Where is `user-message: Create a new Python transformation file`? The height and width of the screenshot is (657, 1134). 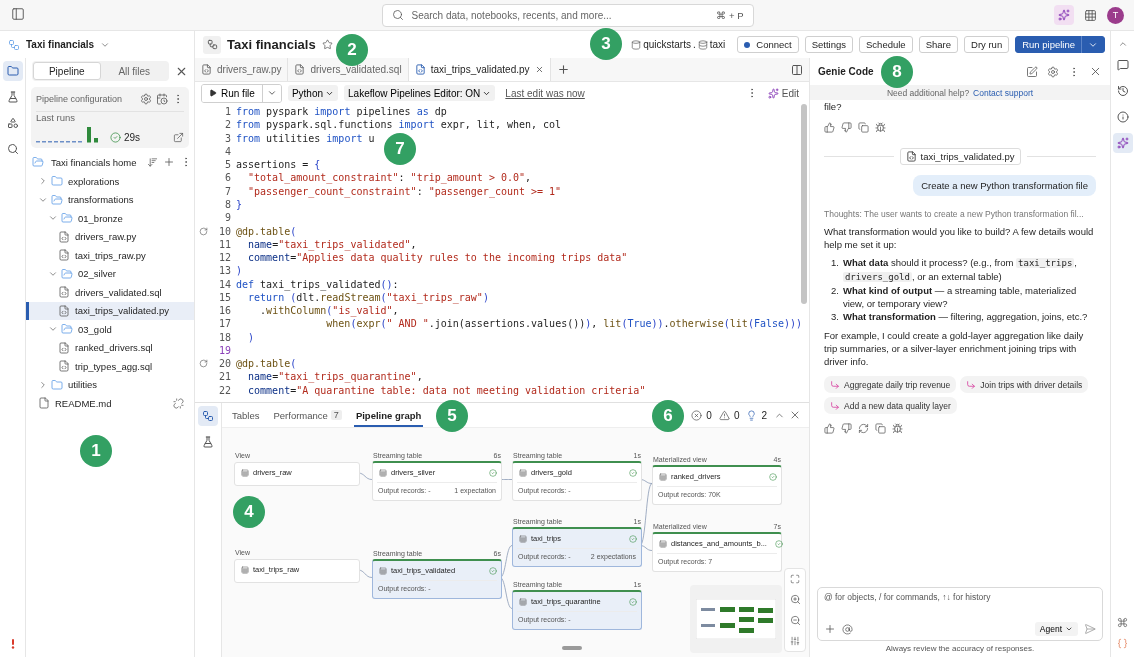 user-message: Create a new Python transformation file is located at coordinates (1004, 185).